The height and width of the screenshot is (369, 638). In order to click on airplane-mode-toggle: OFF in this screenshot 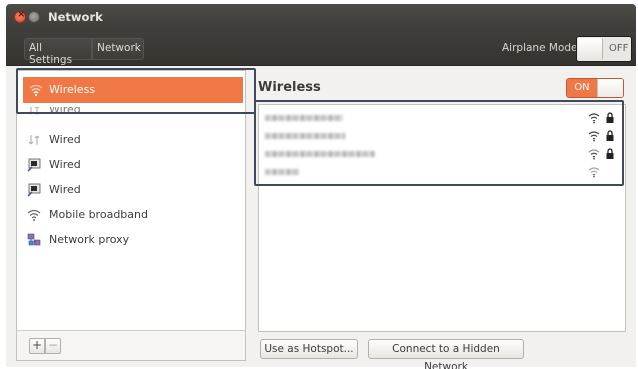, I will do `click(604, 49)`.